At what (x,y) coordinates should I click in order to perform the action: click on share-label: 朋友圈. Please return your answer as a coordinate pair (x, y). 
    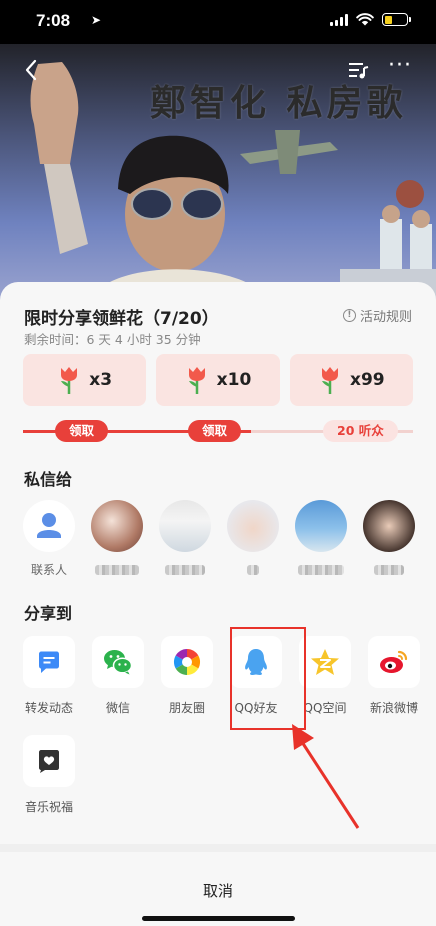
    Looking at the image, I should click on (186, 708).